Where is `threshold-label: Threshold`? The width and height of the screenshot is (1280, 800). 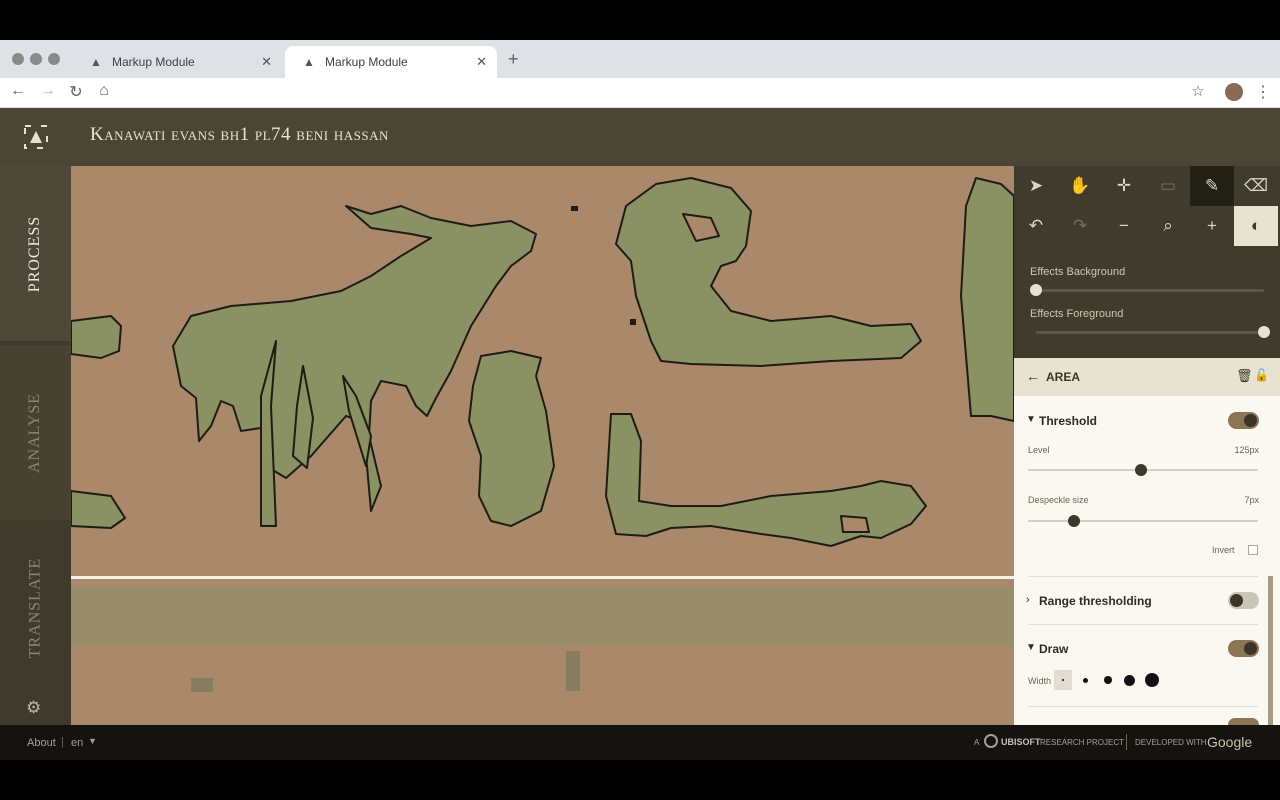
threshold-label: Threshold is located at coordinates (1068, 421).